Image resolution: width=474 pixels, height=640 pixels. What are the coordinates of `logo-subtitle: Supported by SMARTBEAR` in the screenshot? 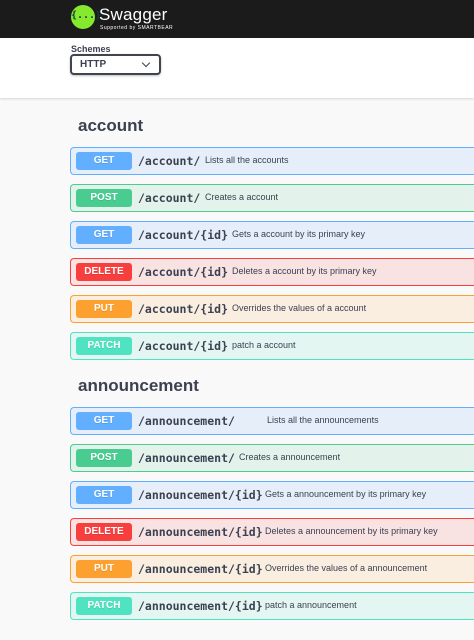 It's located at (137, 28).